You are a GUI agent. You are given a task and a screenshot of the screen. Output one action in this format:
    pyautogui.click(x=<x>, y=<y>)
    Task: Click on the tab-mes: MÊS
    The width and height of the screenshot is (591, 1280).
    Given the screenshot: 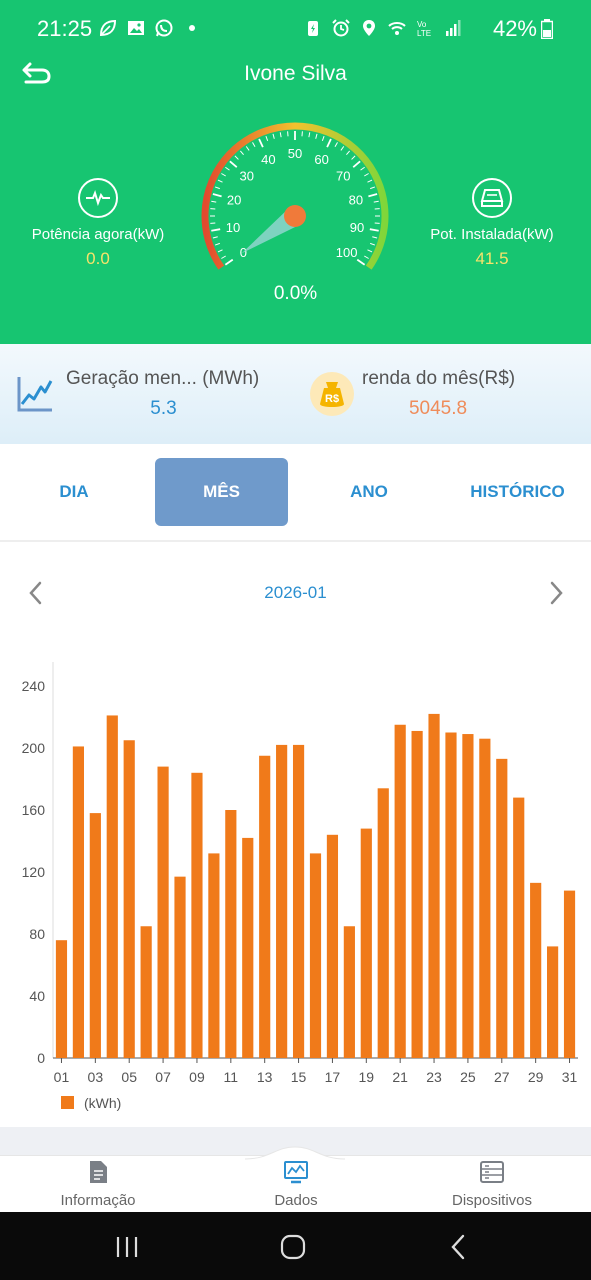 What is the action you would take?
    pyautogui.click(x=221, y=492)
    